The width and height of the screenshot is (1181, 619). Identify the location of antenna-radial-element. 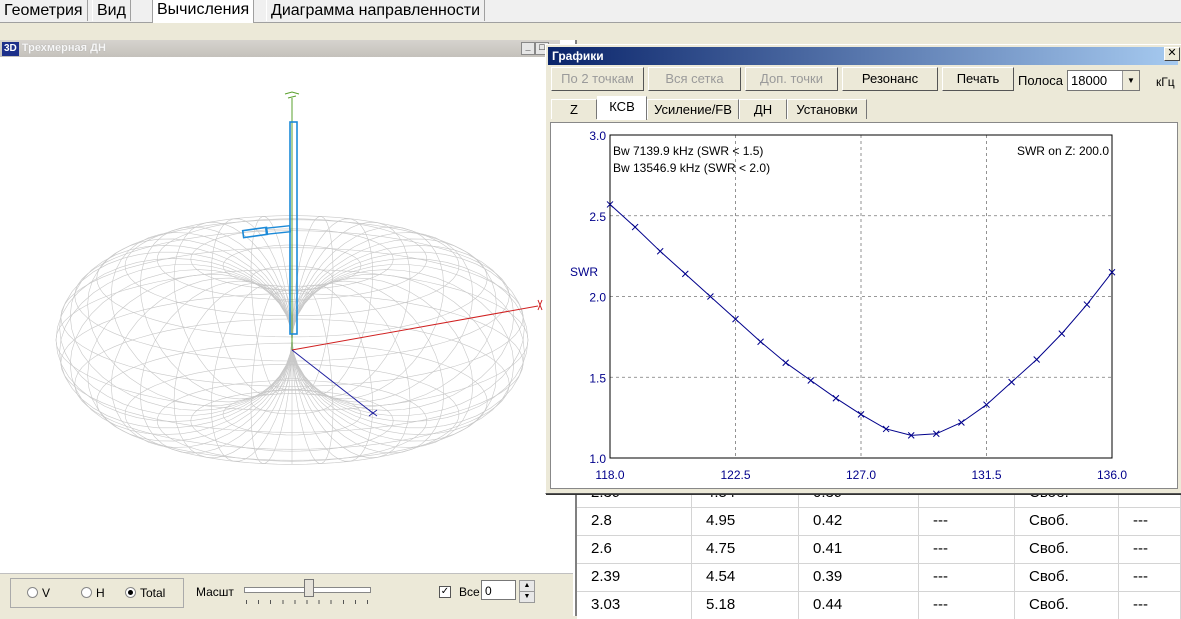
(278, 230).